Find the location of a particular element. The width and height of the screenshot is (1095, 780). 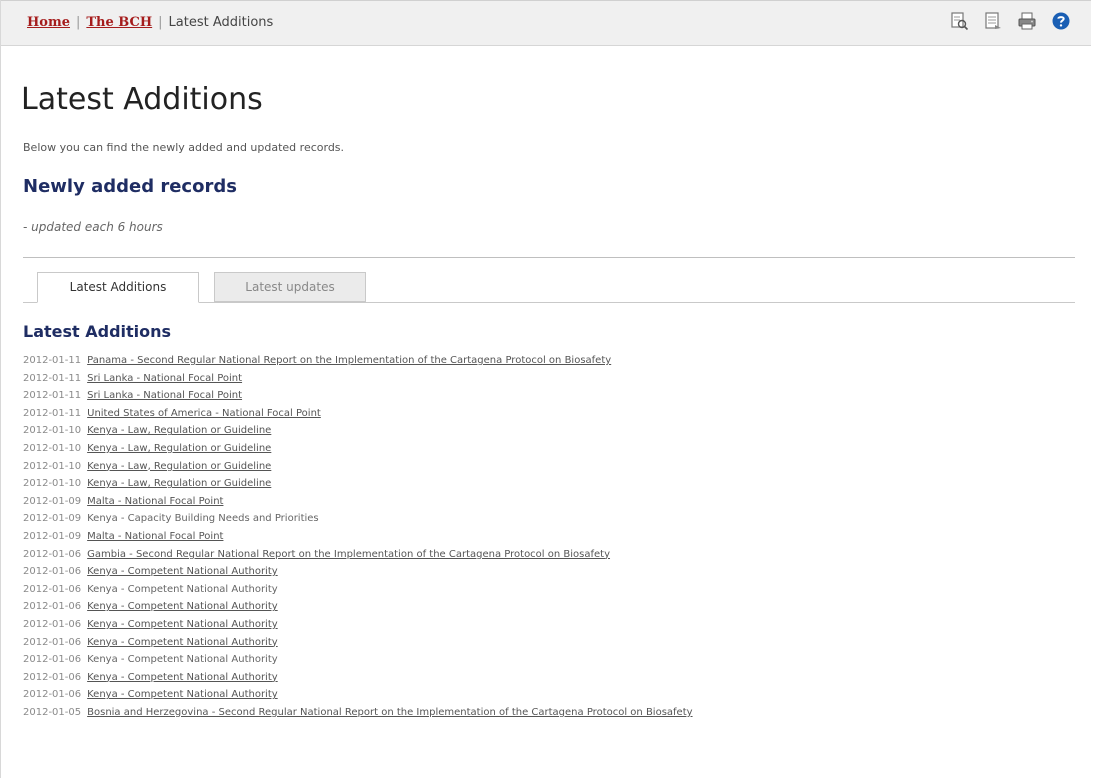

tab-latest-additions: Latest Additions is located at coordinates (118, 287).